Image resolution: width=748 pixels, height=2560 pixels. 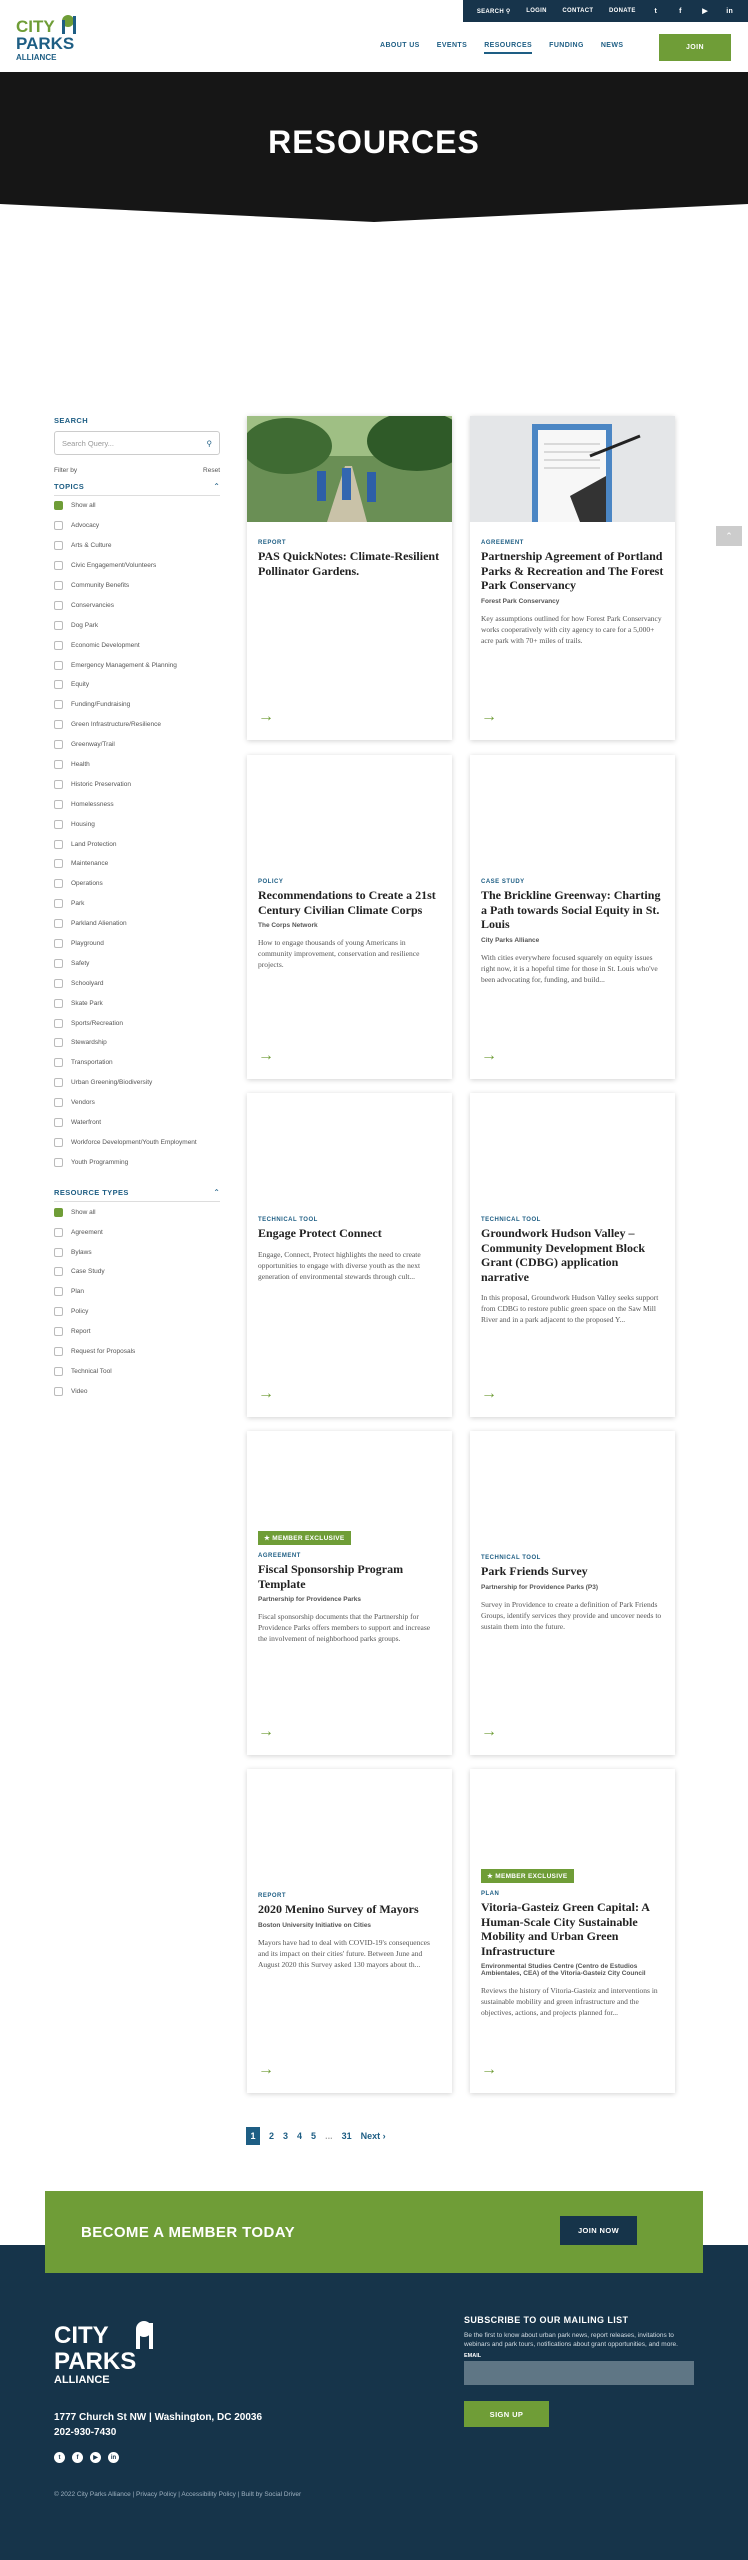 I want to click on nav-events: EVENTS, so click(x=452, y=45).